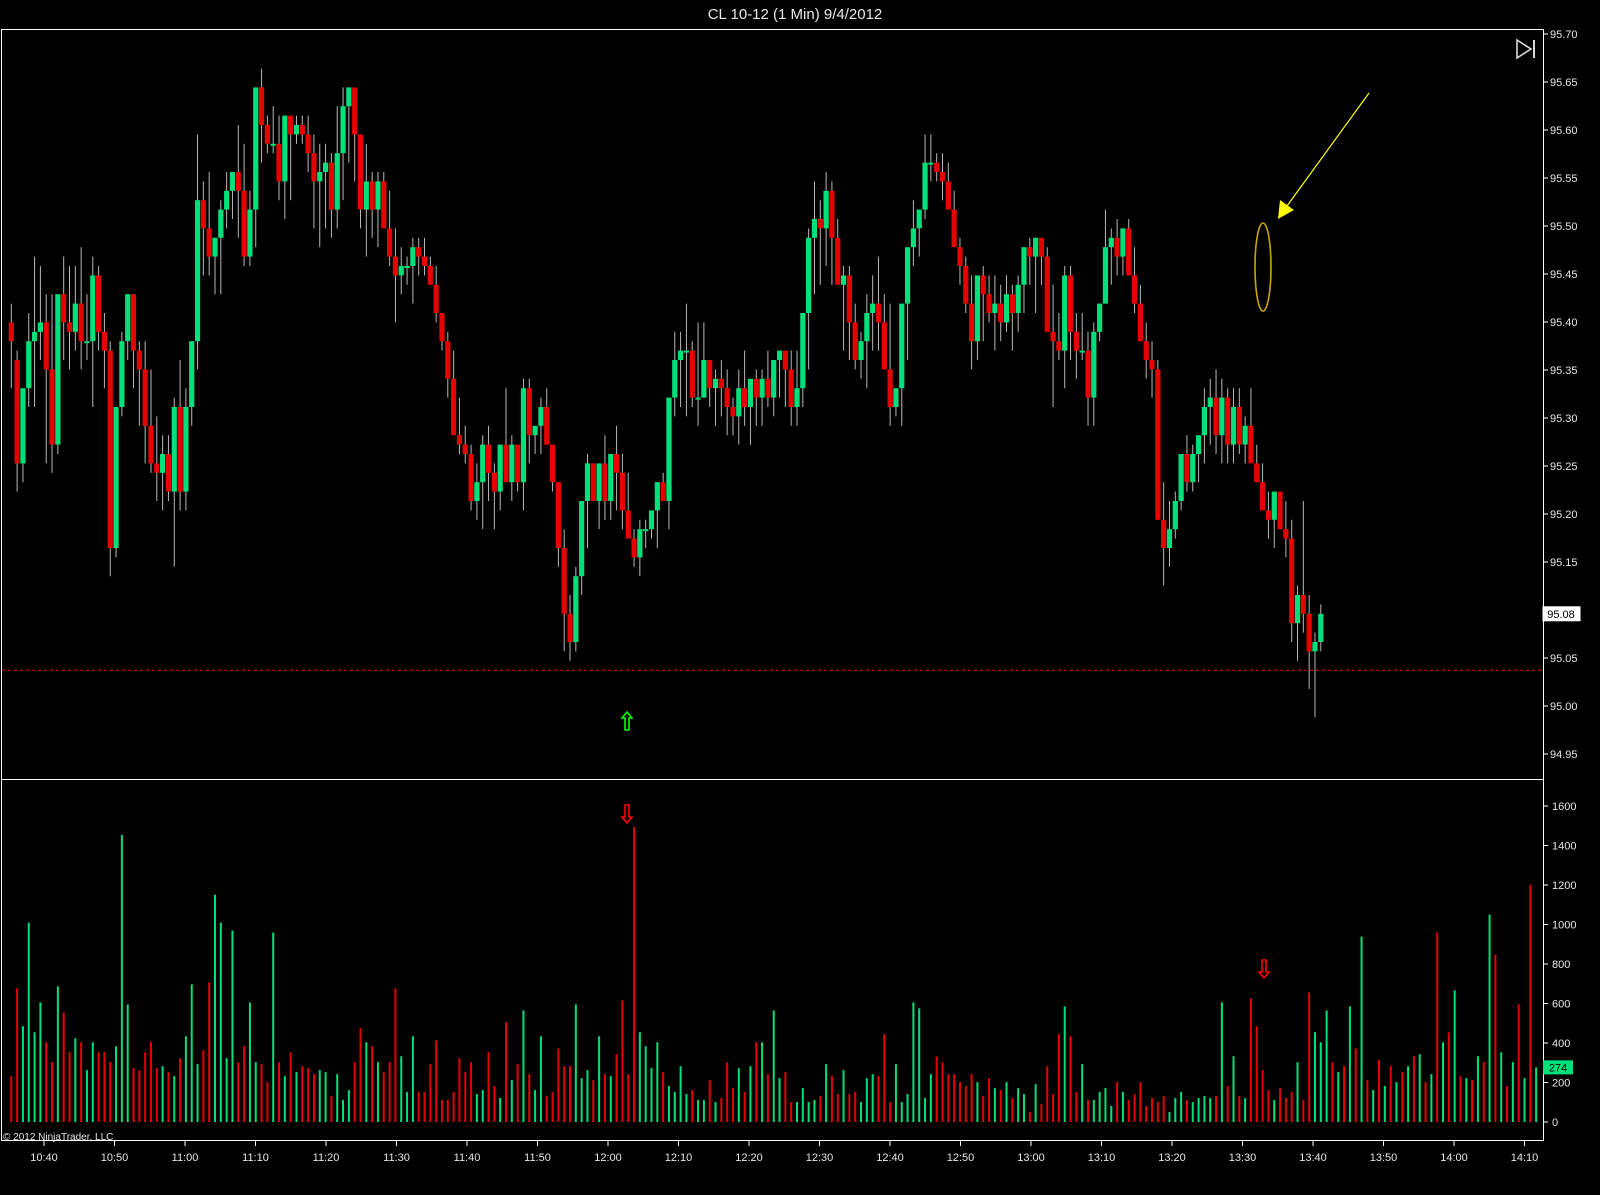 Image resolution: width=1600 pixels, height=1195 pixels. Describe the element at coordinates (1564, 563) in the screenshot. I see `price-axis-label: 95.15` at that location.